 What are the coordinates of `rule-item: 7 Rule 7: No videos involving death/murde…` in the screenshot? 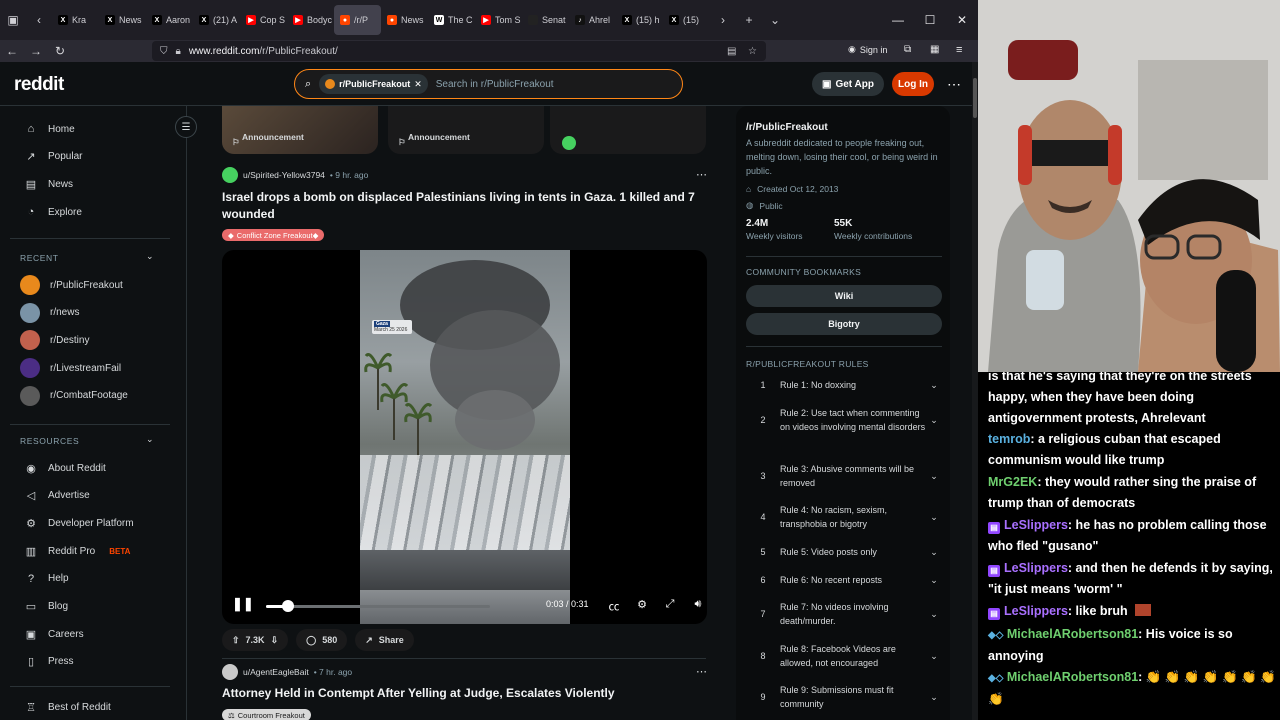 It's located at (844, 614).